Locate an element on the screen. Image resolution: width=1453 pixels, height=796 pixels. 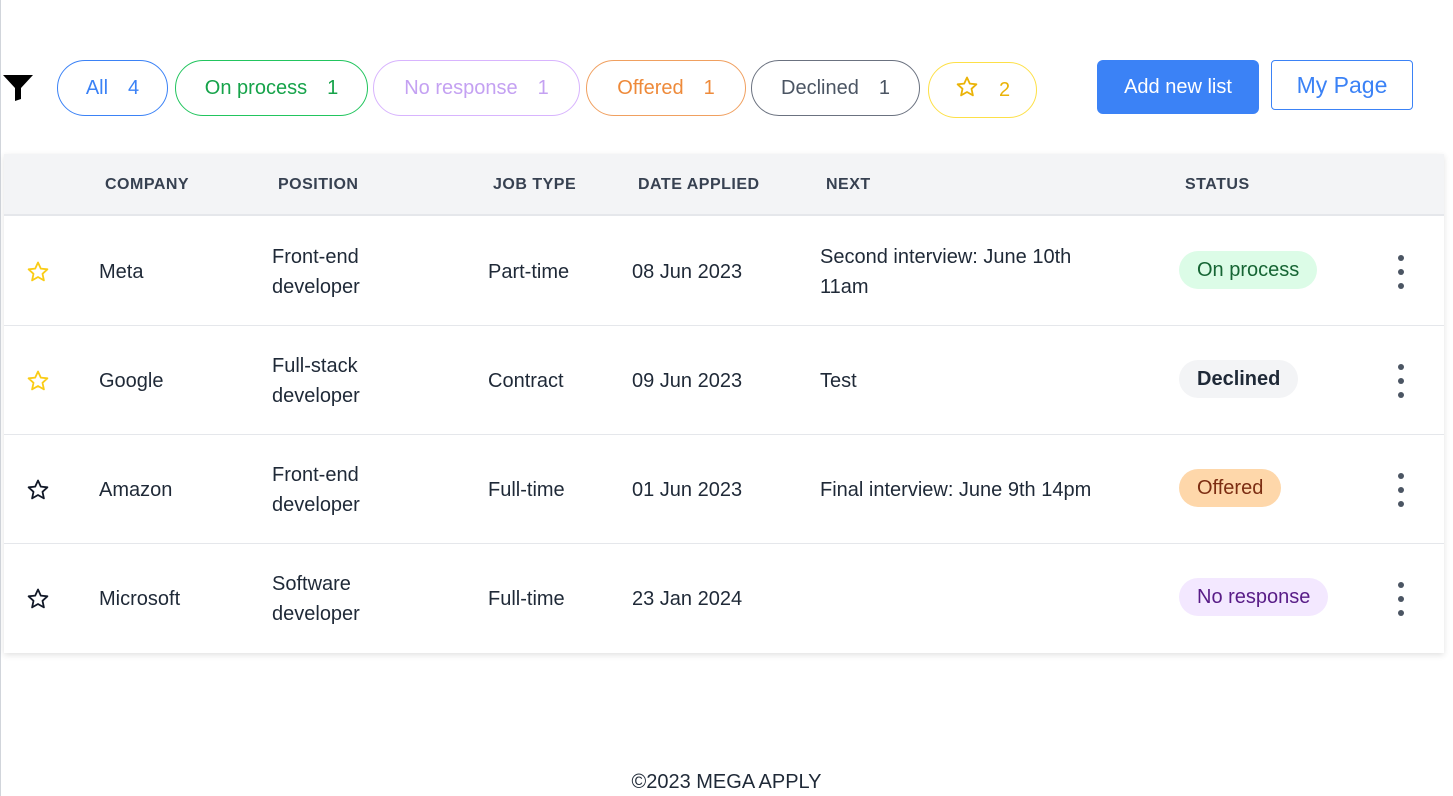
column-header-company: COMPANY is located at coordinates (147, 184).